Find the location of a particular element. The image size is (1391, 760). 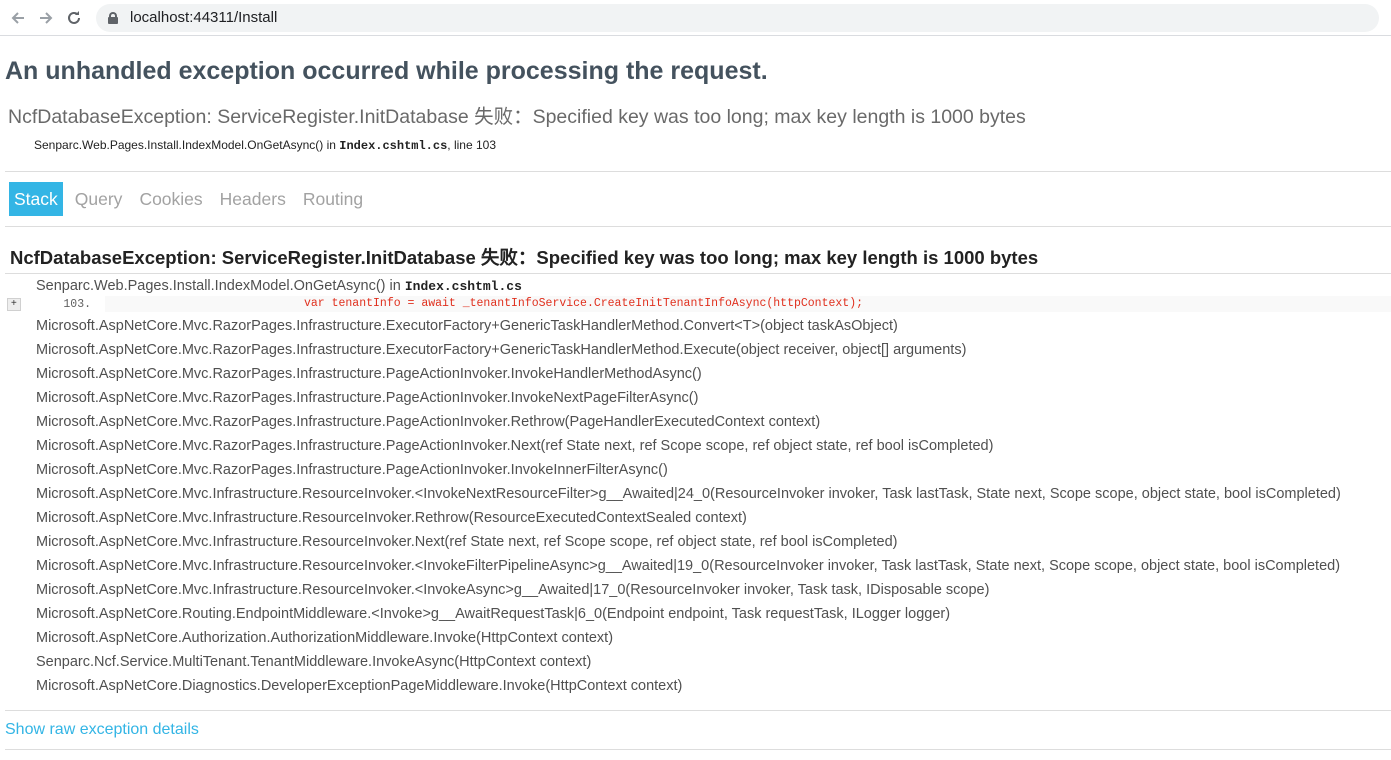

tab-routing: Routing is located at coordinates (333, 199).